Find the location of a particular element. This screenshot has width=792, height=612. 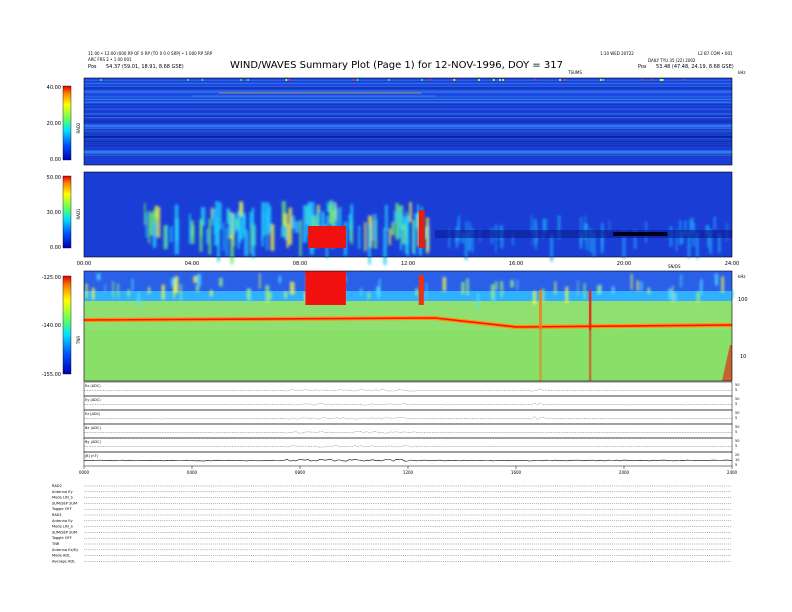

rad1-x-tick-label: 12:00 is located at coordinates (408, 264).